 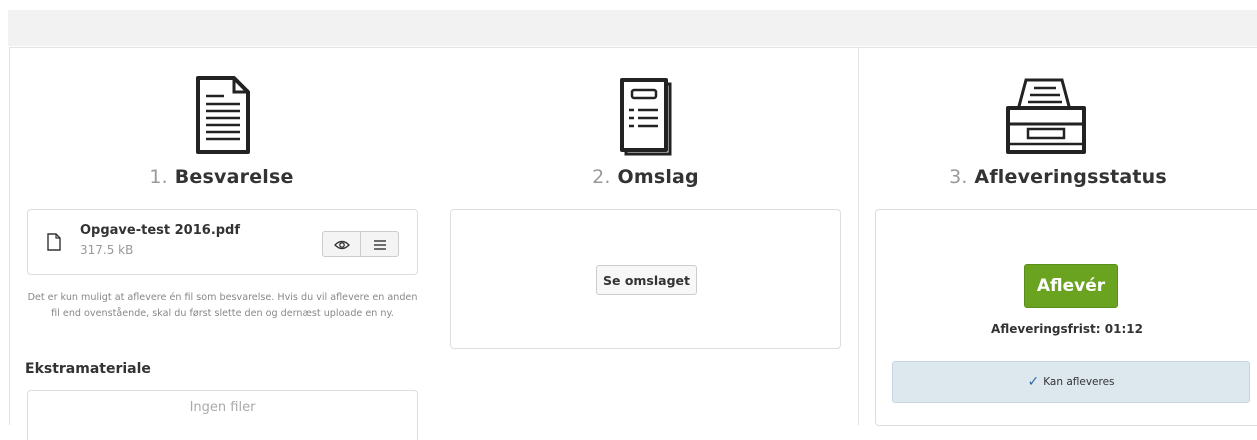 I want to click on file-icon, so click(x=54, y=244).